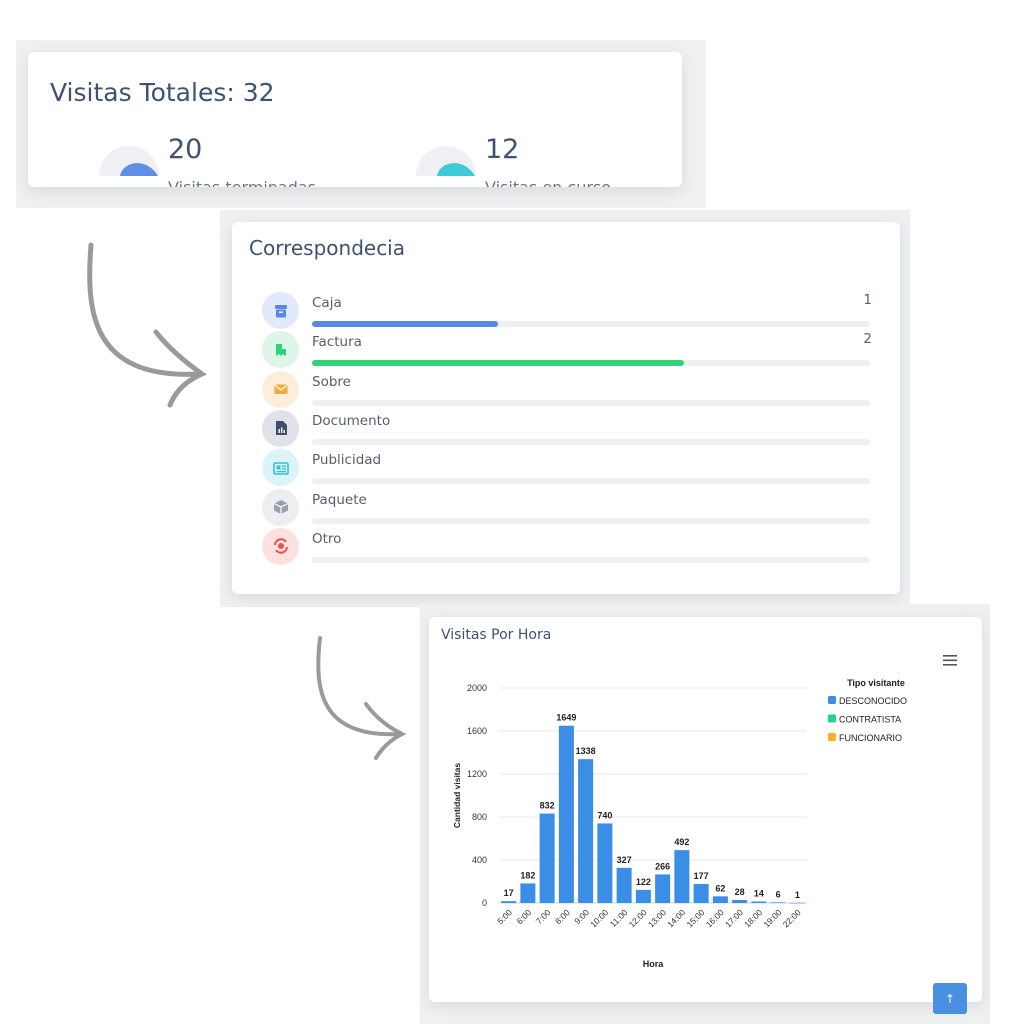  What do you see at coordinates (280, 350) in the screenshot?
I see `receipt-icon` at bounding box center [280, 350].